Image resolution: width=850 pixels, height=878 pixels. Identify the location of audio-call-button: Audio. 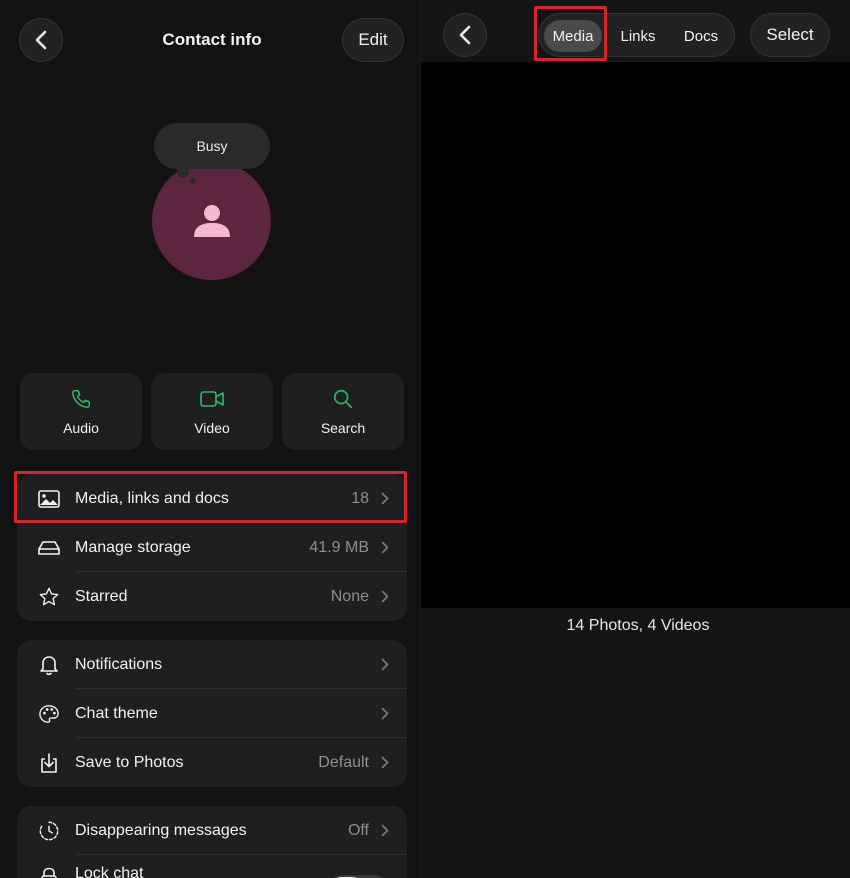
(81, 411).